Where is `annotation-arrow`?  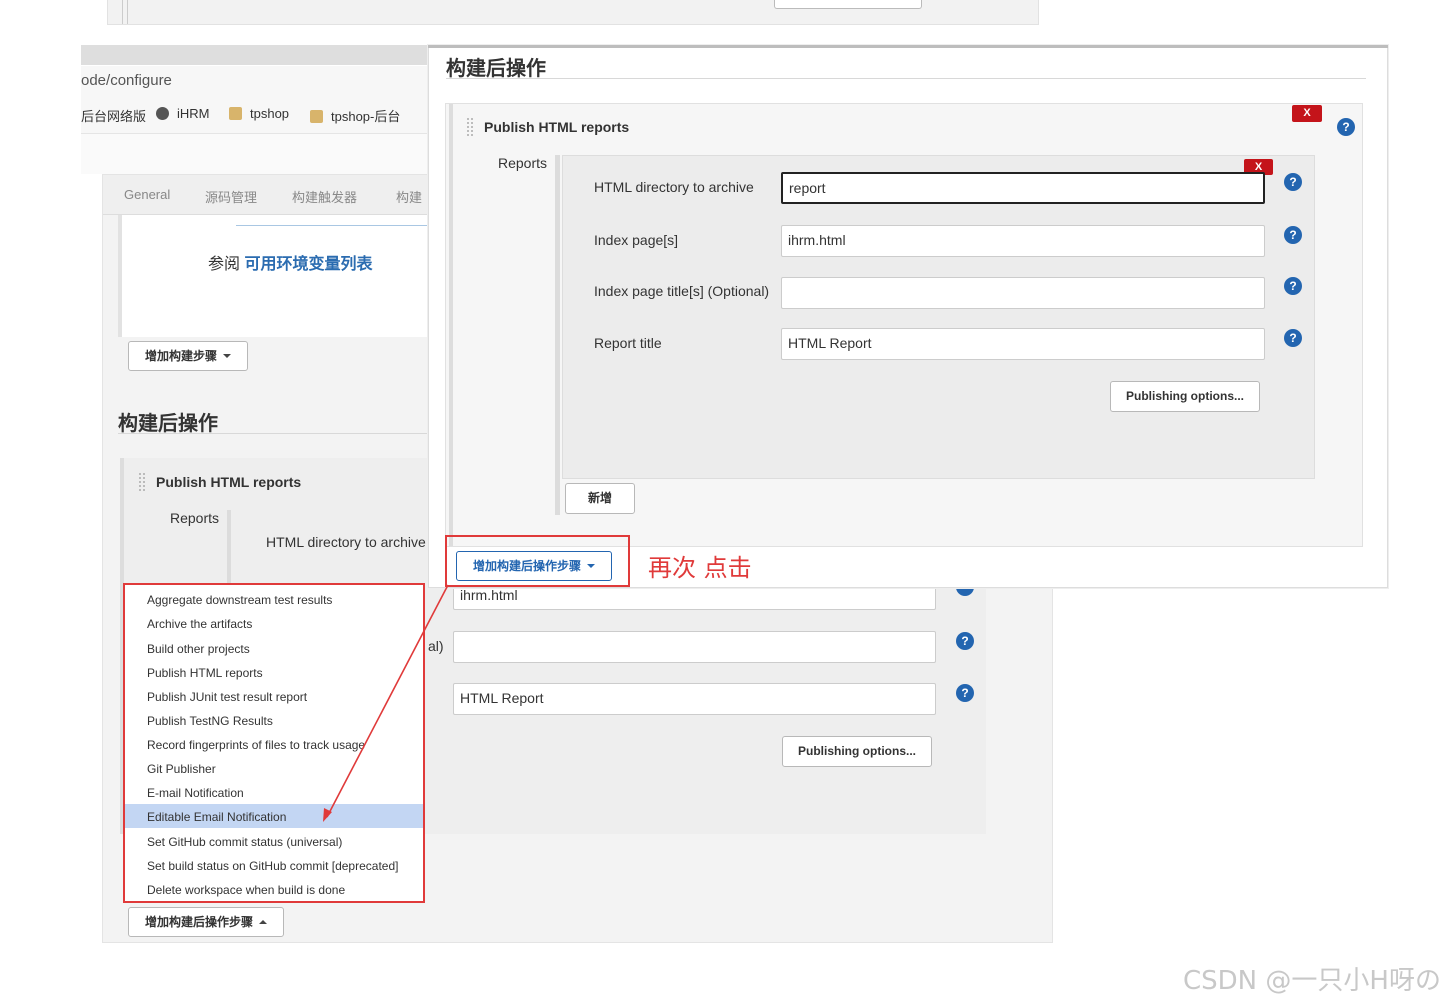 annotation-arrow is located at coordinates (386, 703).